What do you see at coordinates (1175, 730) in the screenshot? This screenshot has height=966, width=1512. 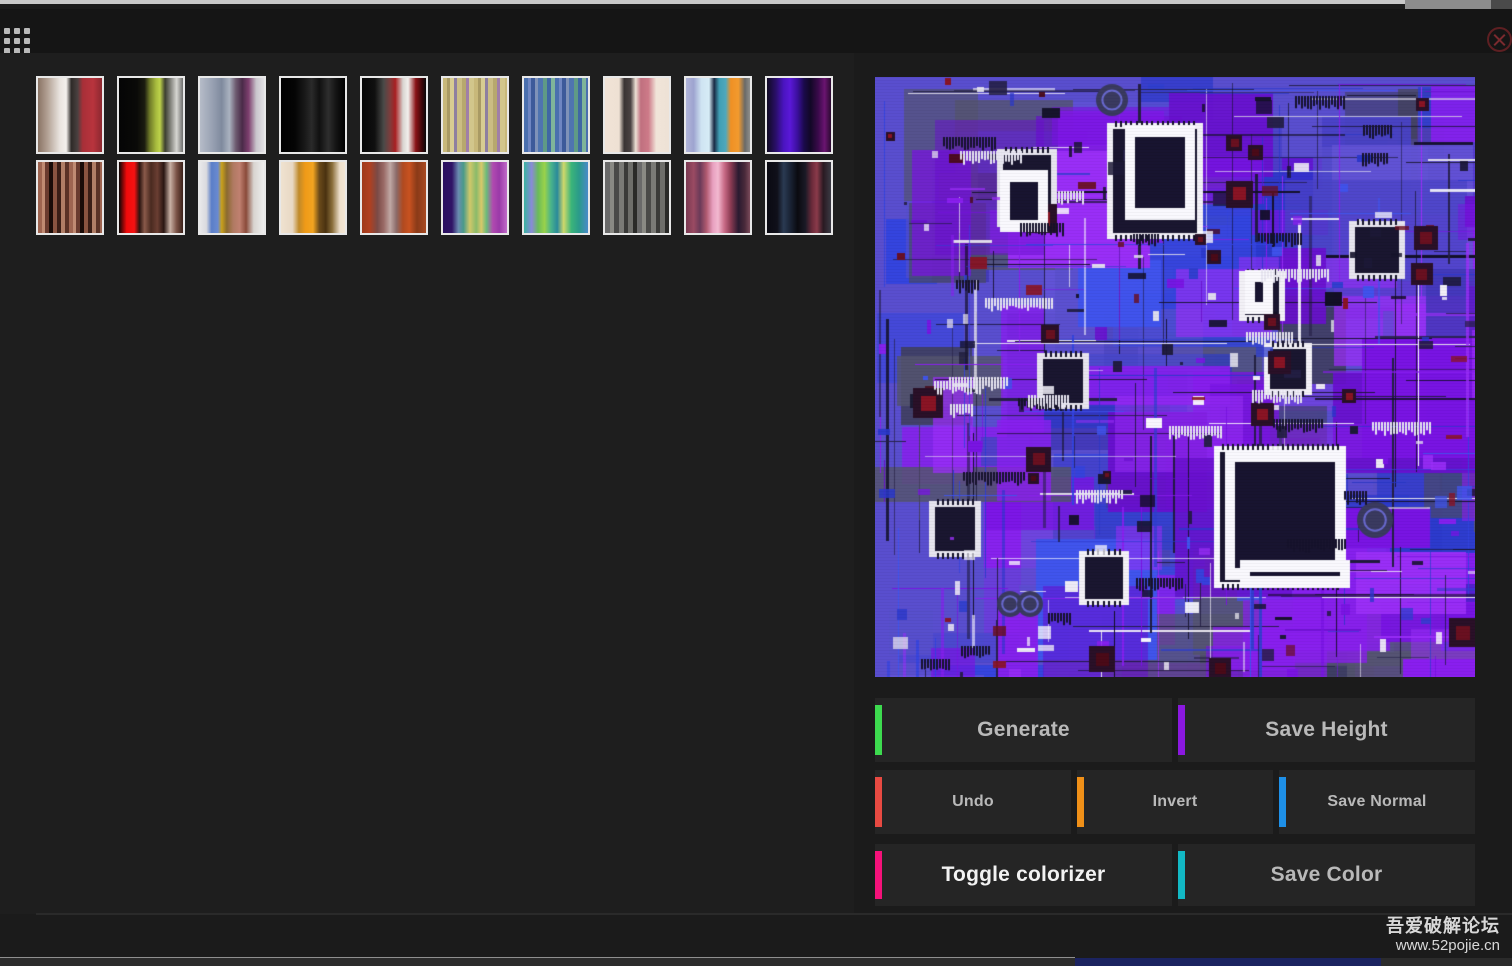 I see `button-row-primary: Generate Save Height` at bounding box center [1175, 730].